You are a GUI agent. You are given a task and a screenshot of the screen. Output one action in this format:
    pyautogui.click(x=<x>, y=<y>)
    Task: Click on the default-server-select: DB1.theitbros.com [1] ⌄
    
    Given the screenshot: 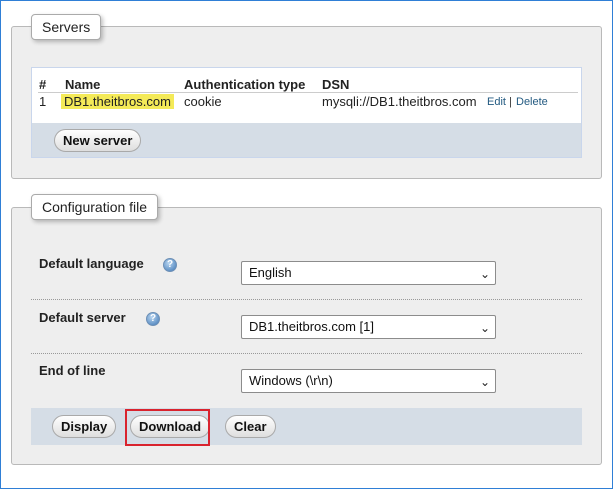 What is the action you would take?
    pyautogui.click(x=368, y=327)
    